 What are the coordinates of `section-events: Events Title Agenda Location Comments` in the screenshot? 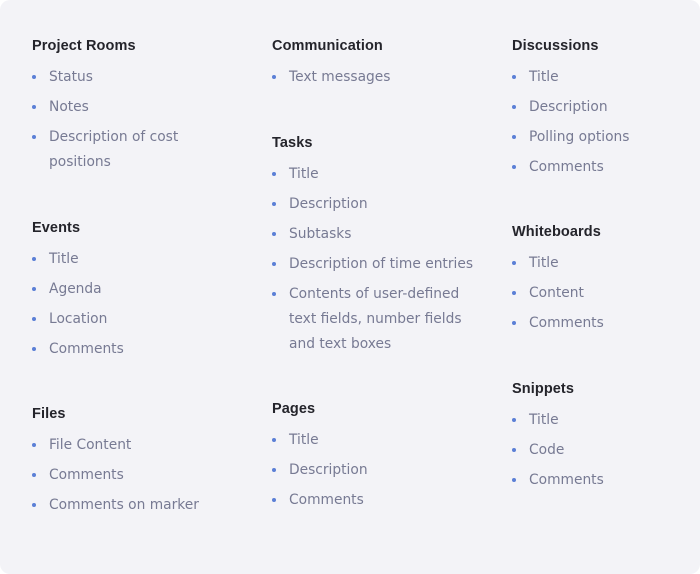 It's located at (132, 293).